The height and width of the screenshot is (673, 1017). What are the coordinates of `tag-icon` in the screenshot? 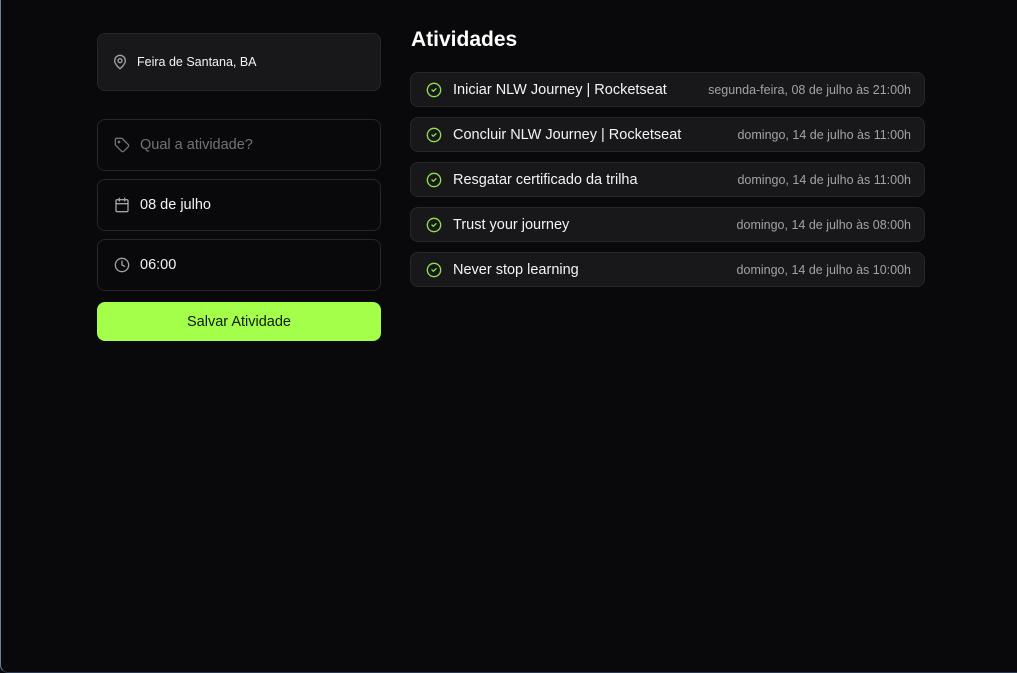 It's located at (122, 145).